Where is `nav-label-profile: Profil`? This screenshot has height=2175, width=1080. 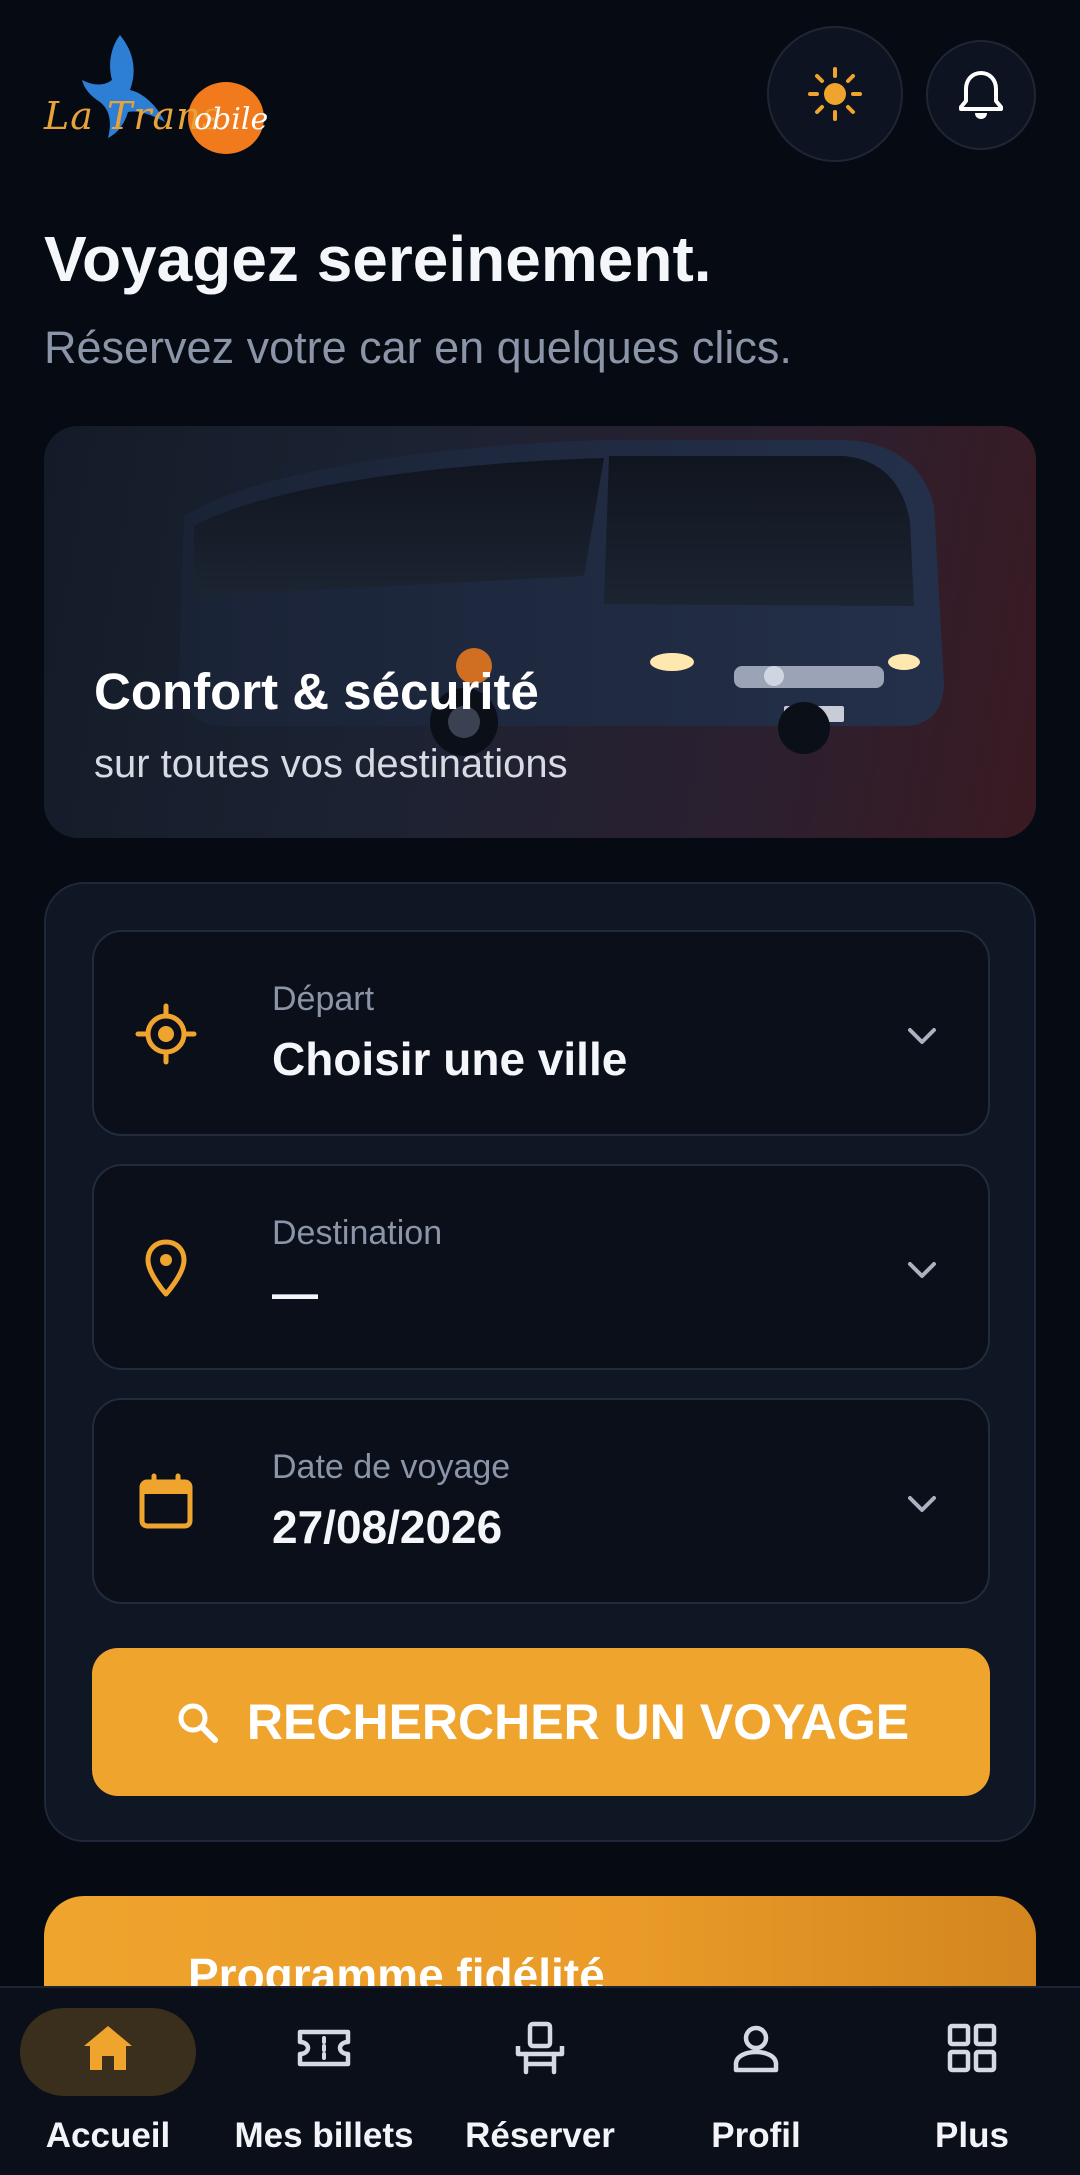
nav-label-profile: Profil is located at coordinates (756, 2135).